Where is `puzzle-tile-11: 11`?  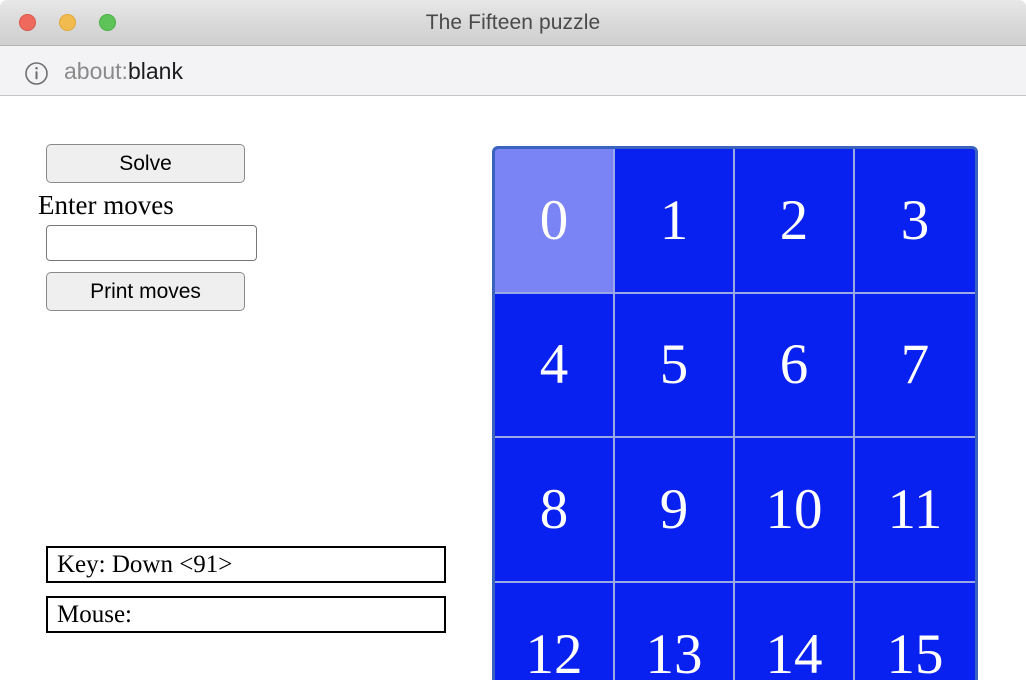 puzzle-tile-11: 11 is located at coordinates (915, 510).